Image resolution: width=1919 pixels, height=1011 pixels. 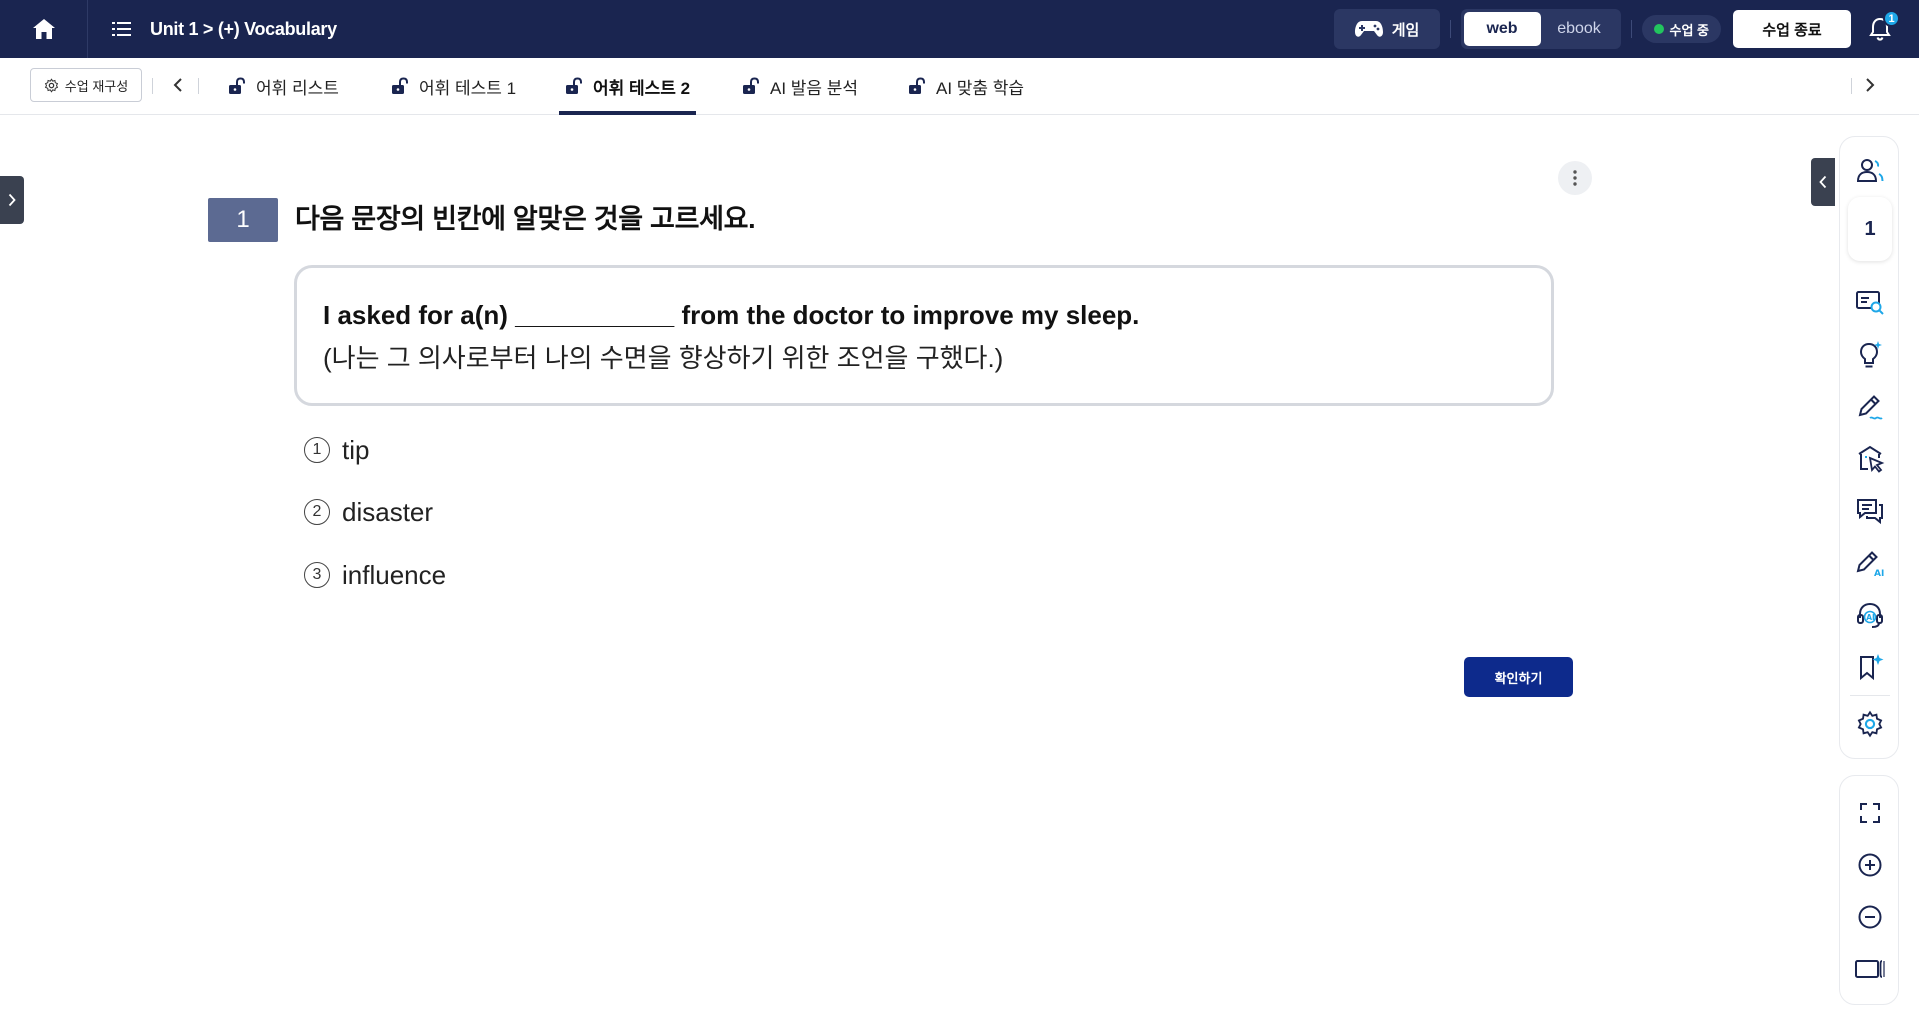 I want to click on choice-text: influence, so click(x=394, y=574).